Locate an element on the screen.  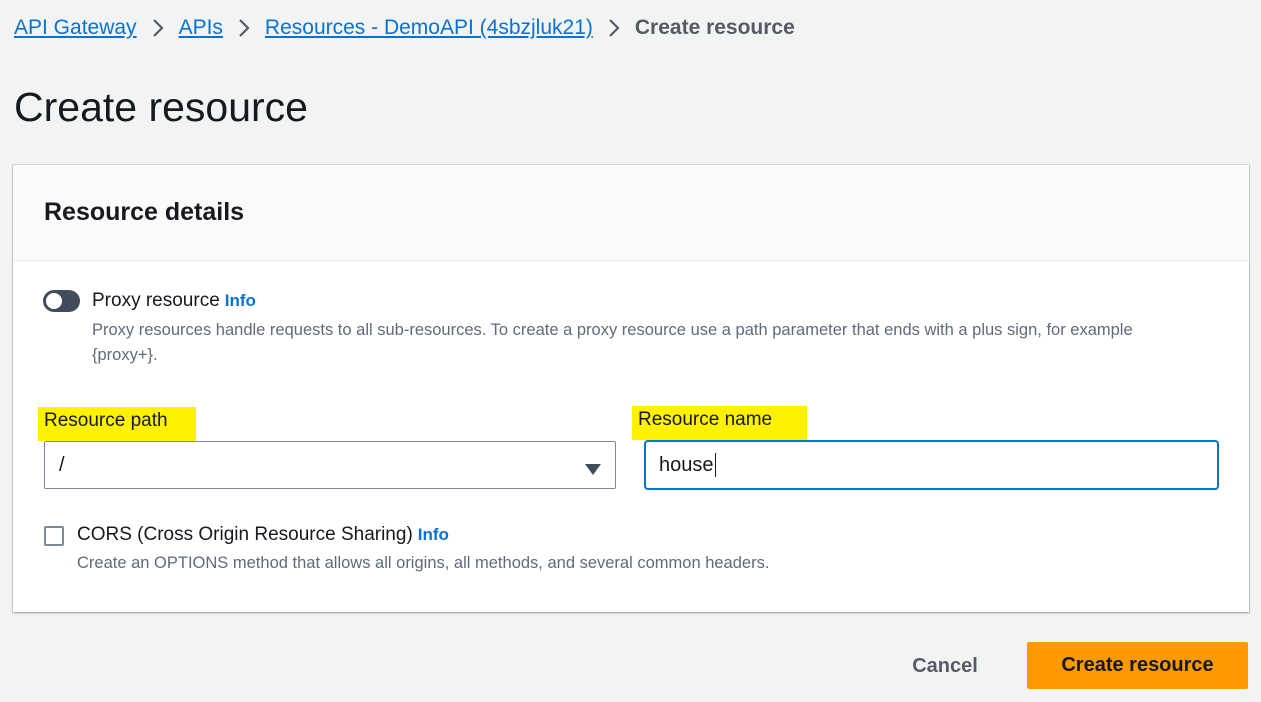
page-title: Create resource is located at coordinates (161, 107).